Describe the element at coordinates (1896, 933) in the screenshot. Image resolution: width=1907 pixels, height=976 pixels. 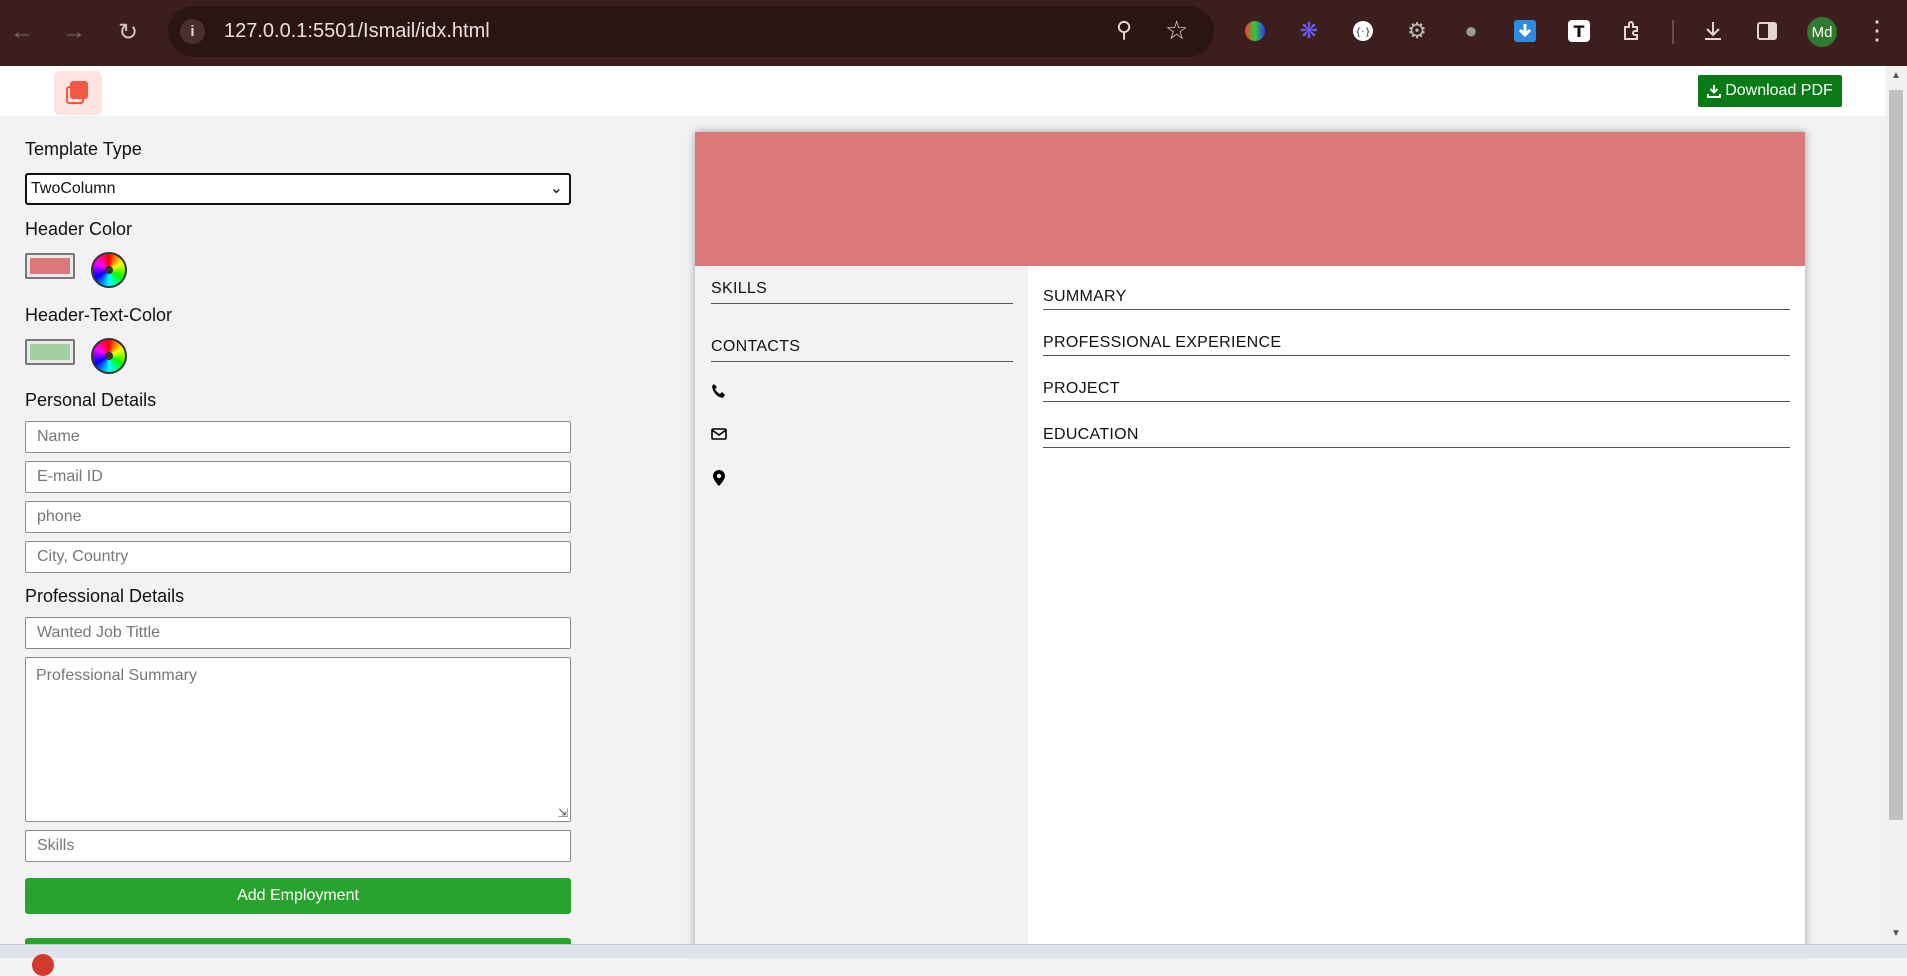
I see `scroll-down-arrow-icon: ▼` at that location.